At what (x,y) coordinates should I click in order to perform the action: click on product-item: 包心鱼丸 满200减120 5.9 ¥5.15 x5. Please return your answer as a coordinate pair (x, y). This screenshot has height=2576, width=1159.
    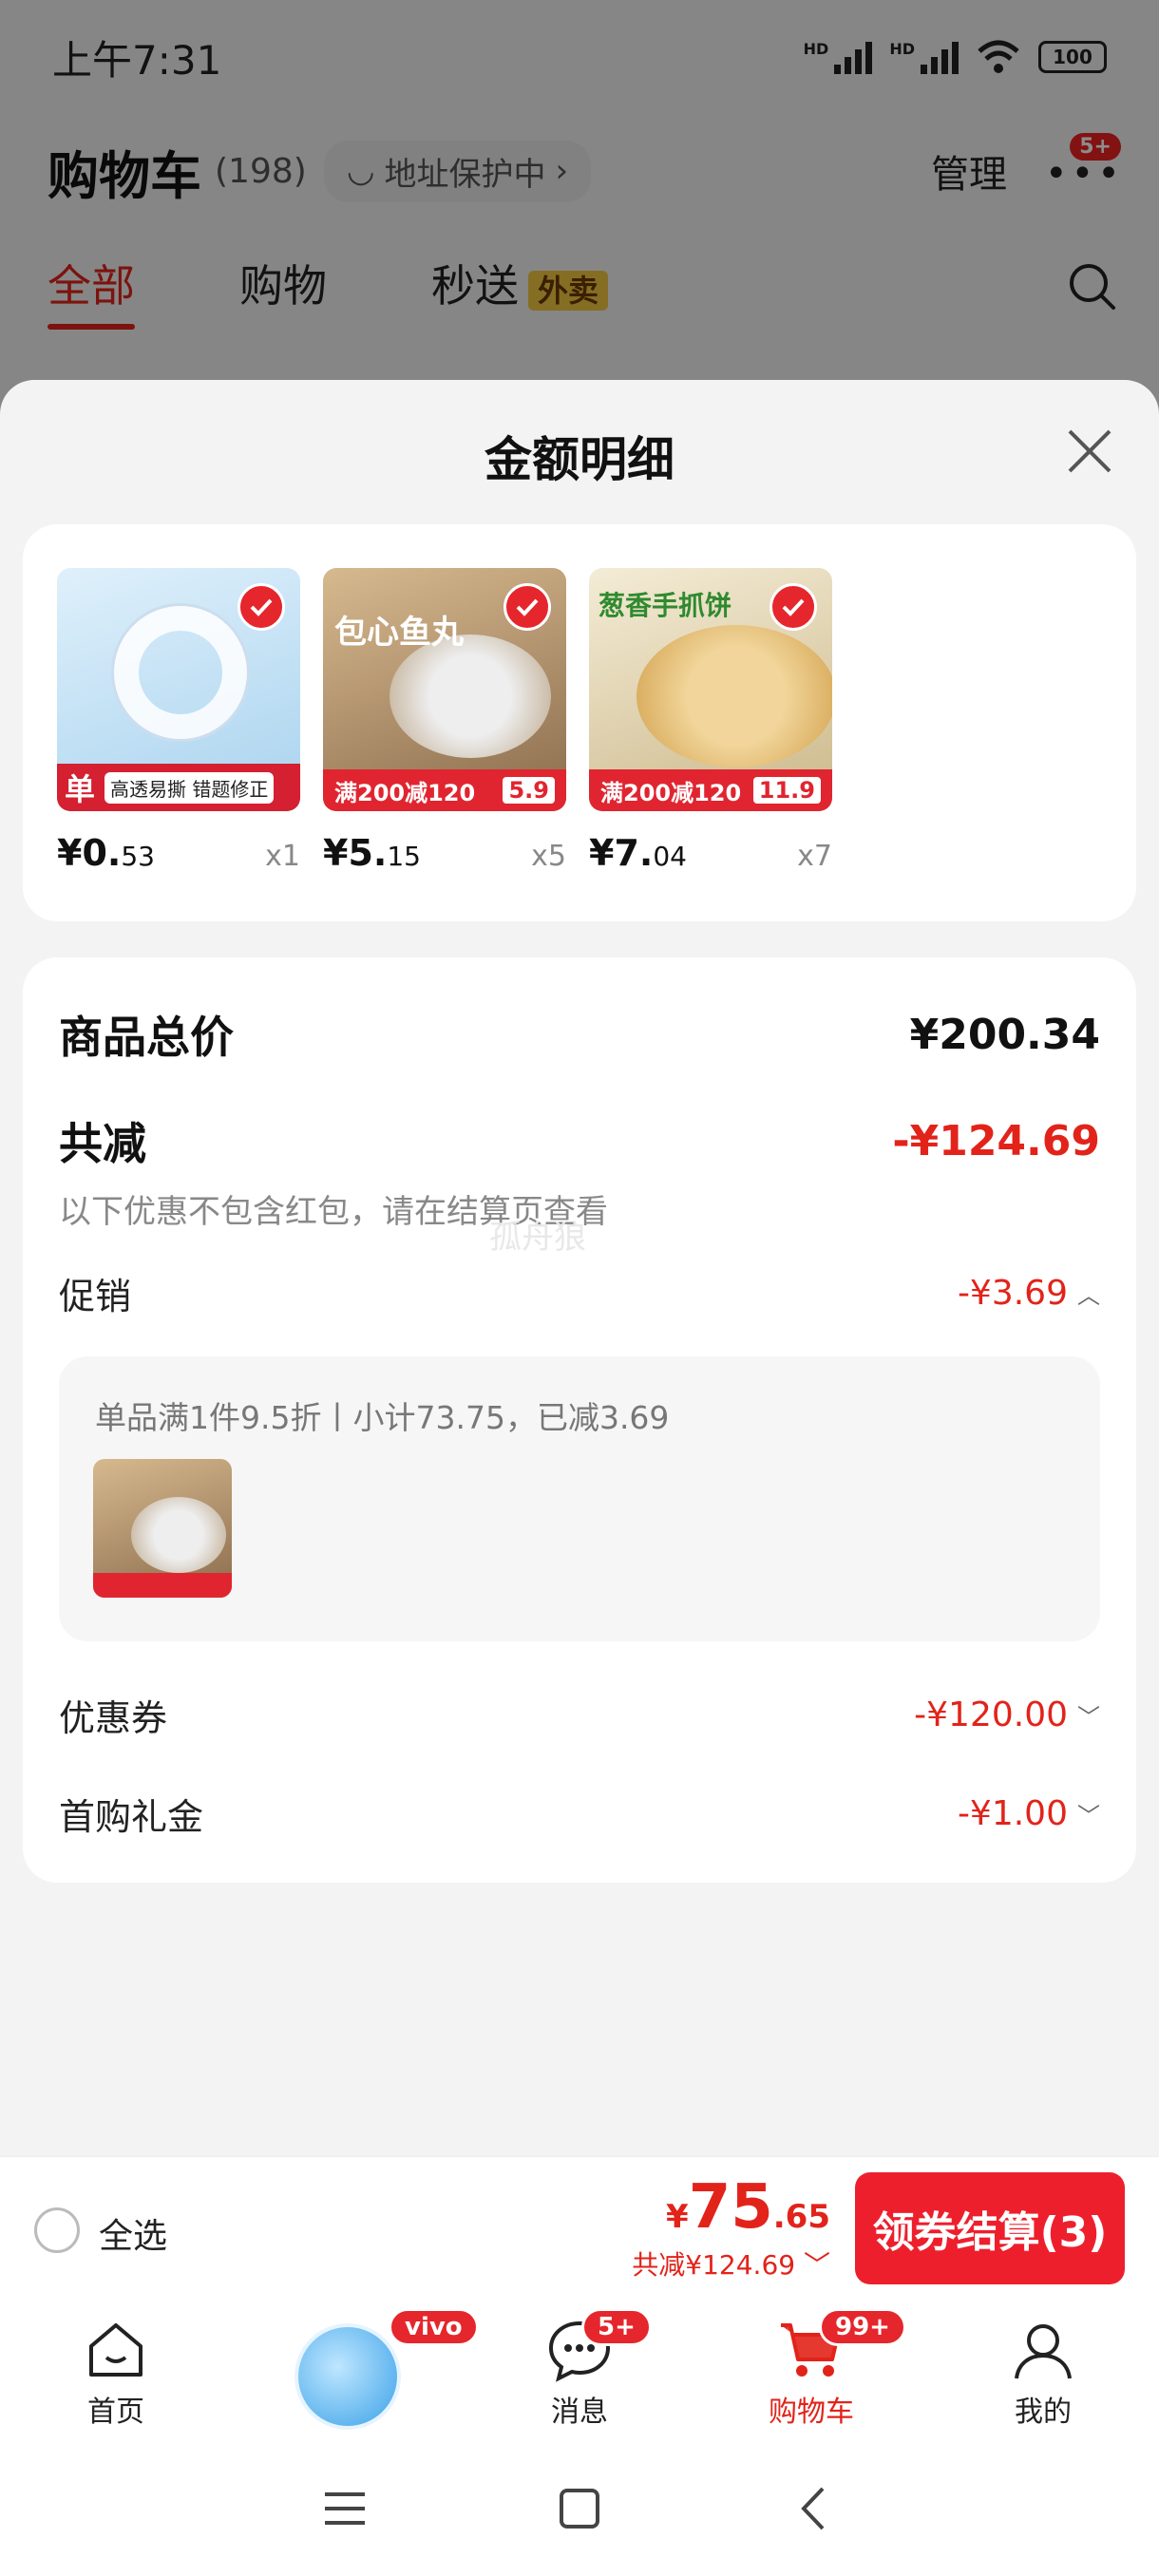
    Looking at the image, I should click on (444, 721).